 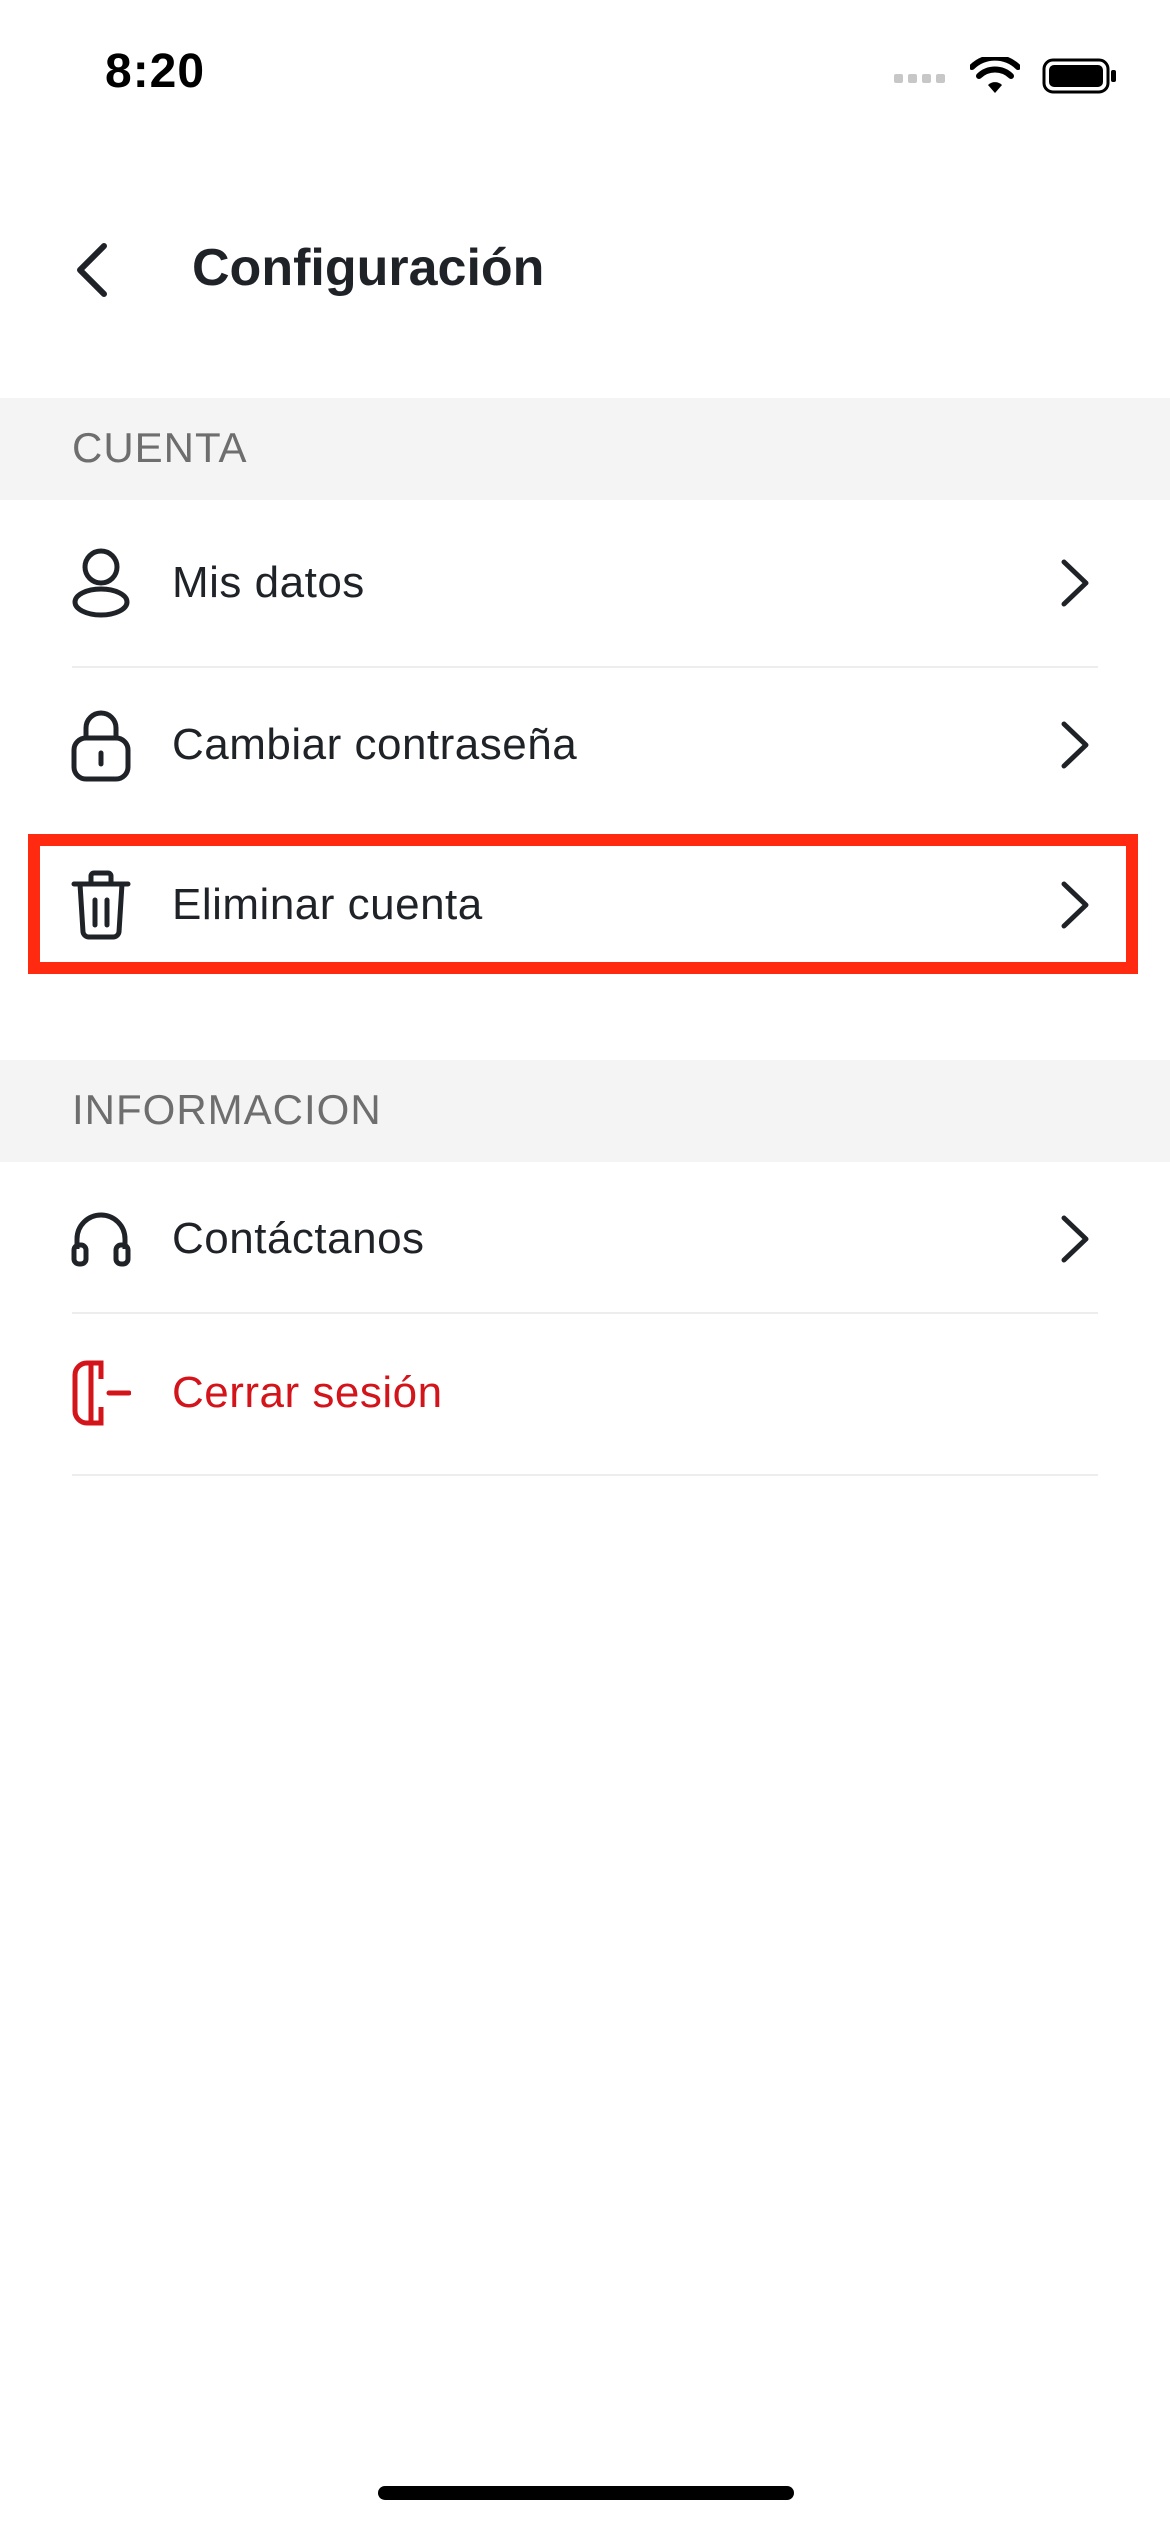 What do you see at coordinates (155, 71) in the screenshot?
I see `status-time: 8:20` at bounding box center [155, 71].